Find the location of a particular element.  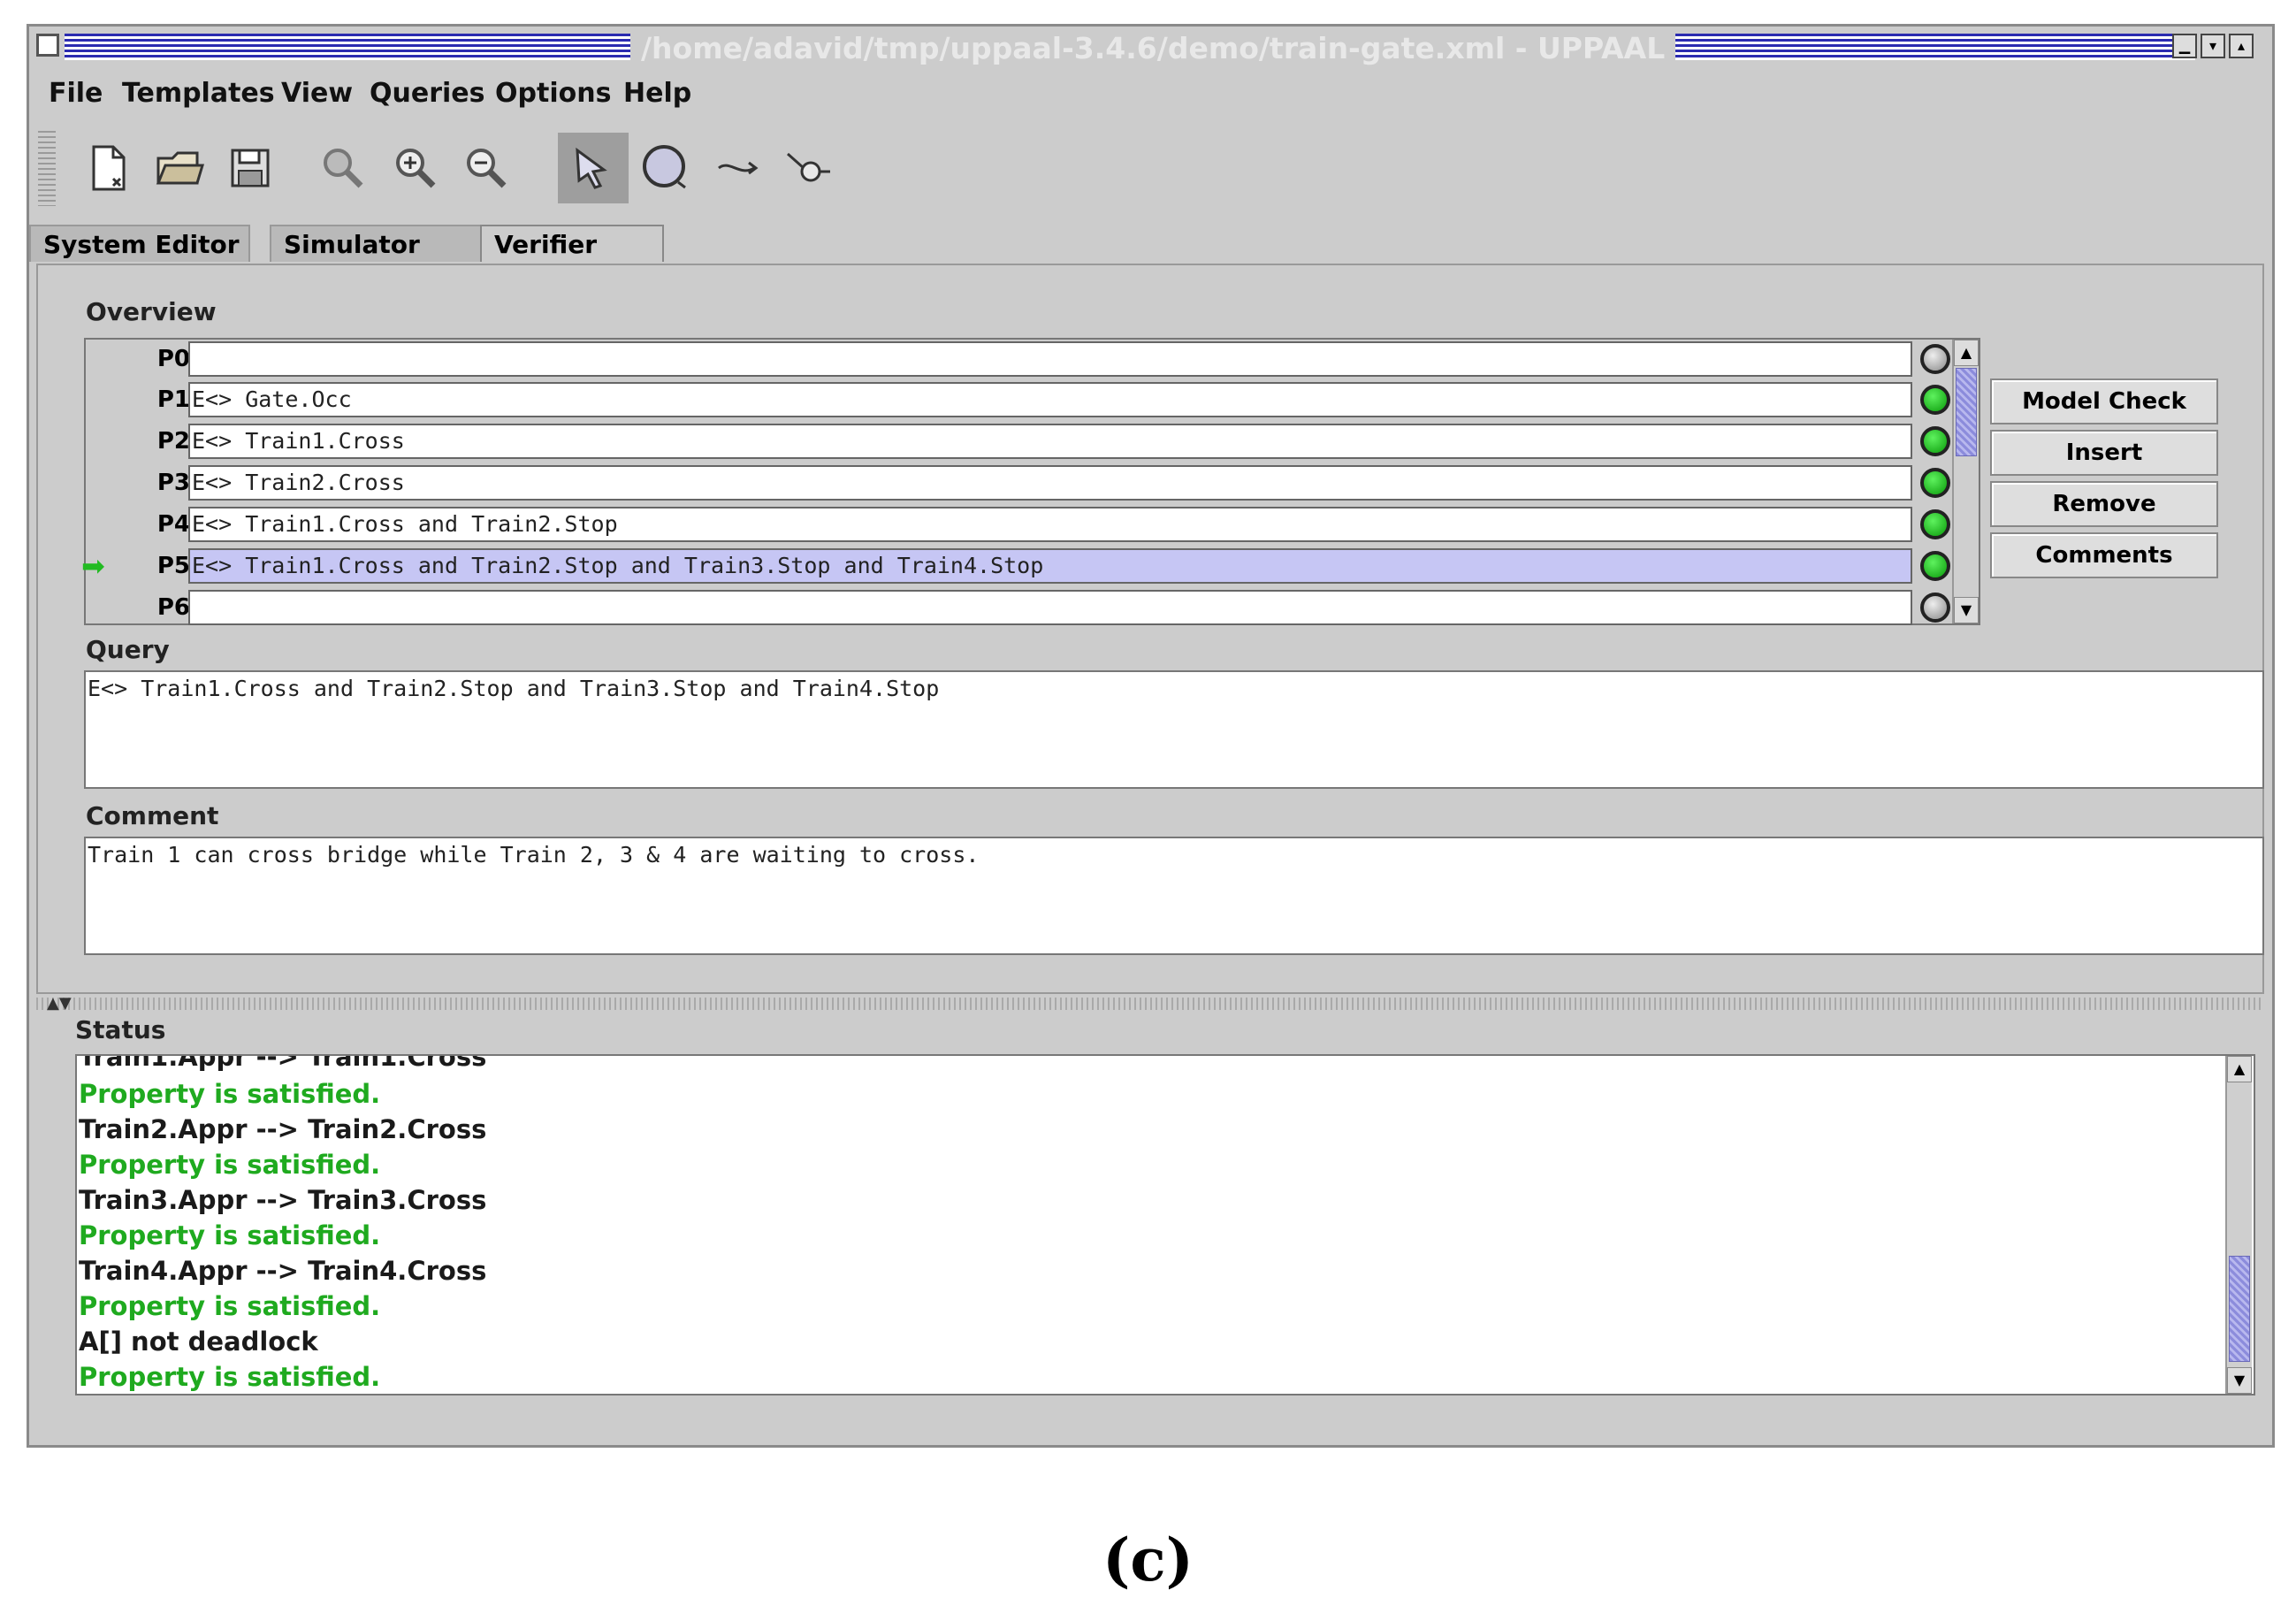

comment-label: Comment is located at coordinates (152, 815).